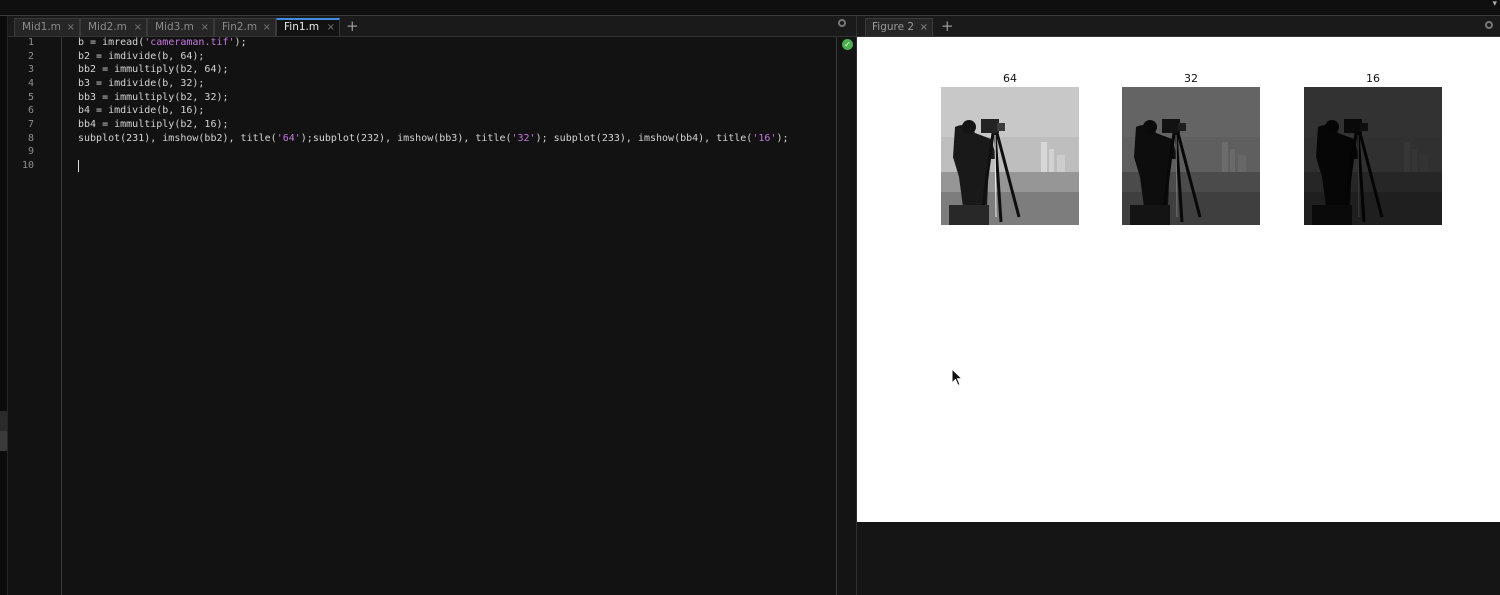 The image size is (1500, 595). What do you see at coordinates (30, 138) in the screenshot?
I see `line-number: 8` at bounding box center [30, 138].